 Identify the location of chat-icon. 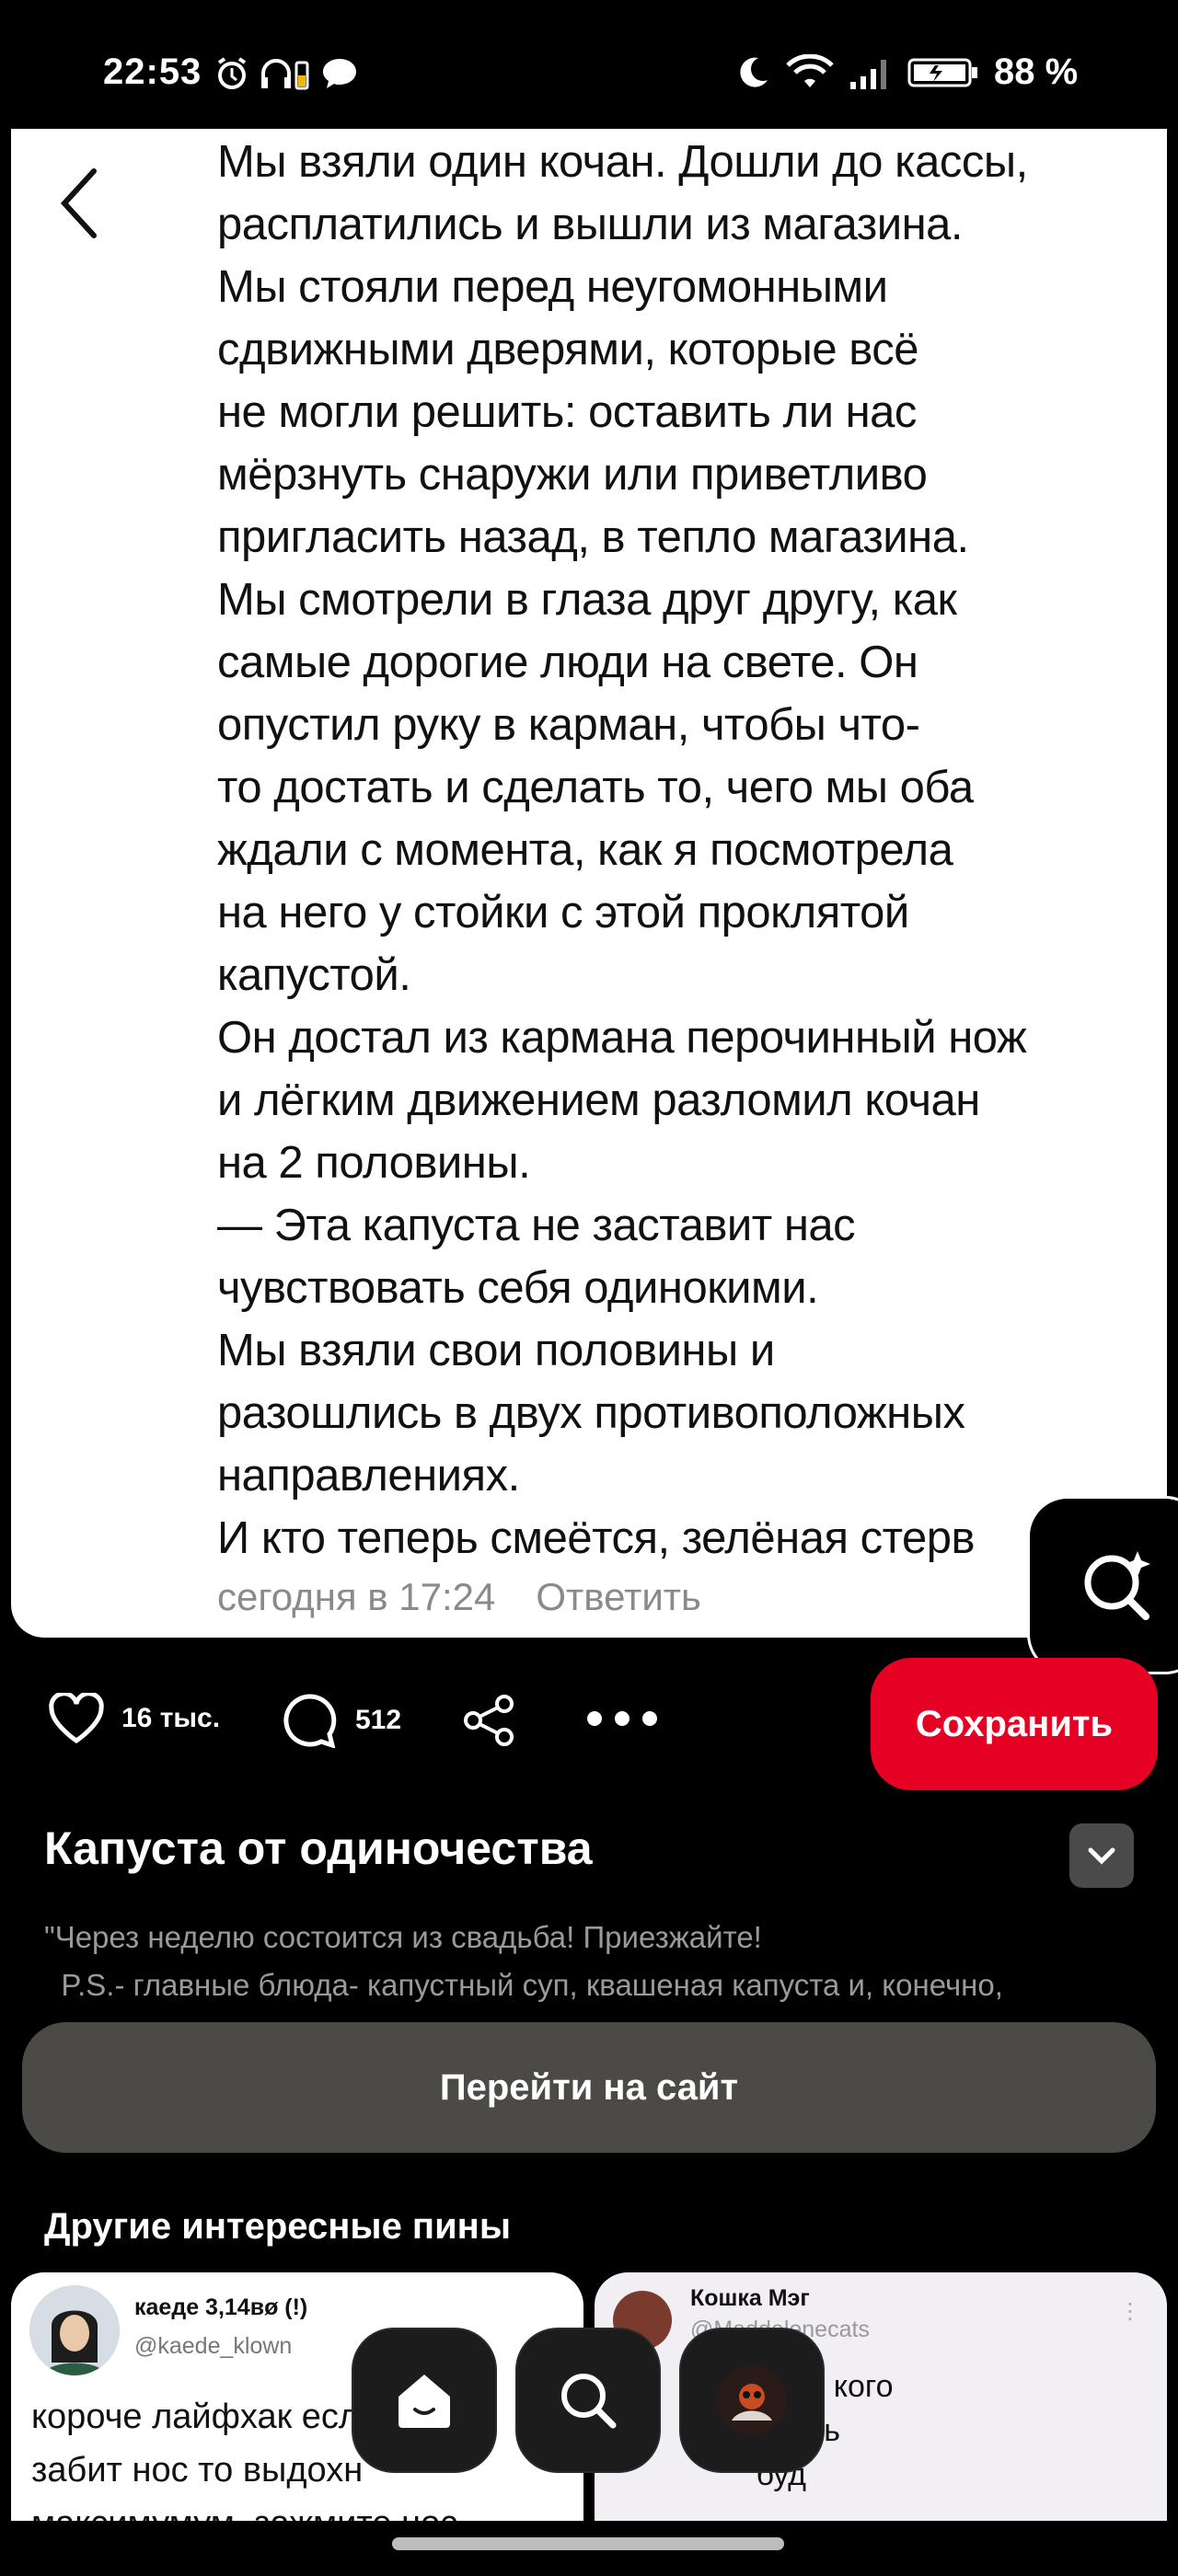
(339, 73).